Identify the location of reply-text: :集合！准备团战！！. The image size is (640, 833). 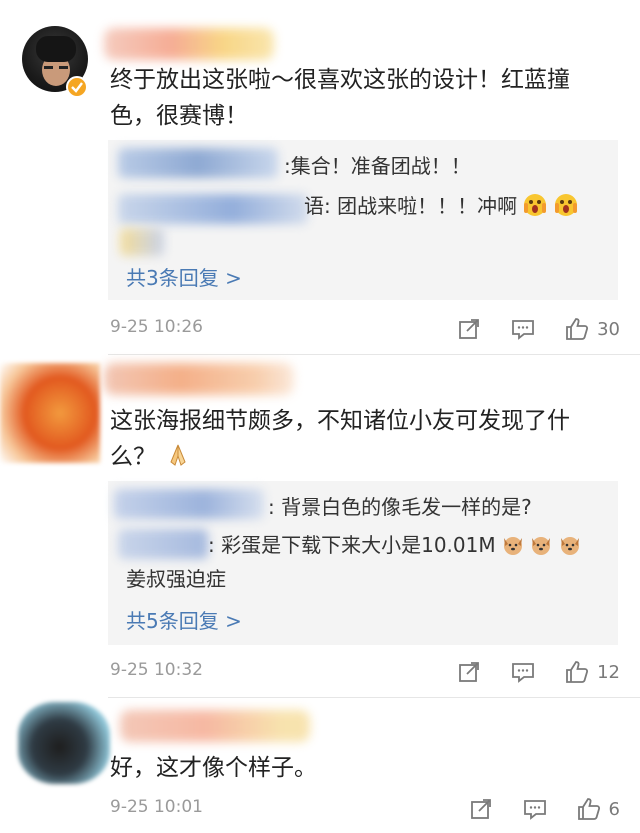
(377, 166).